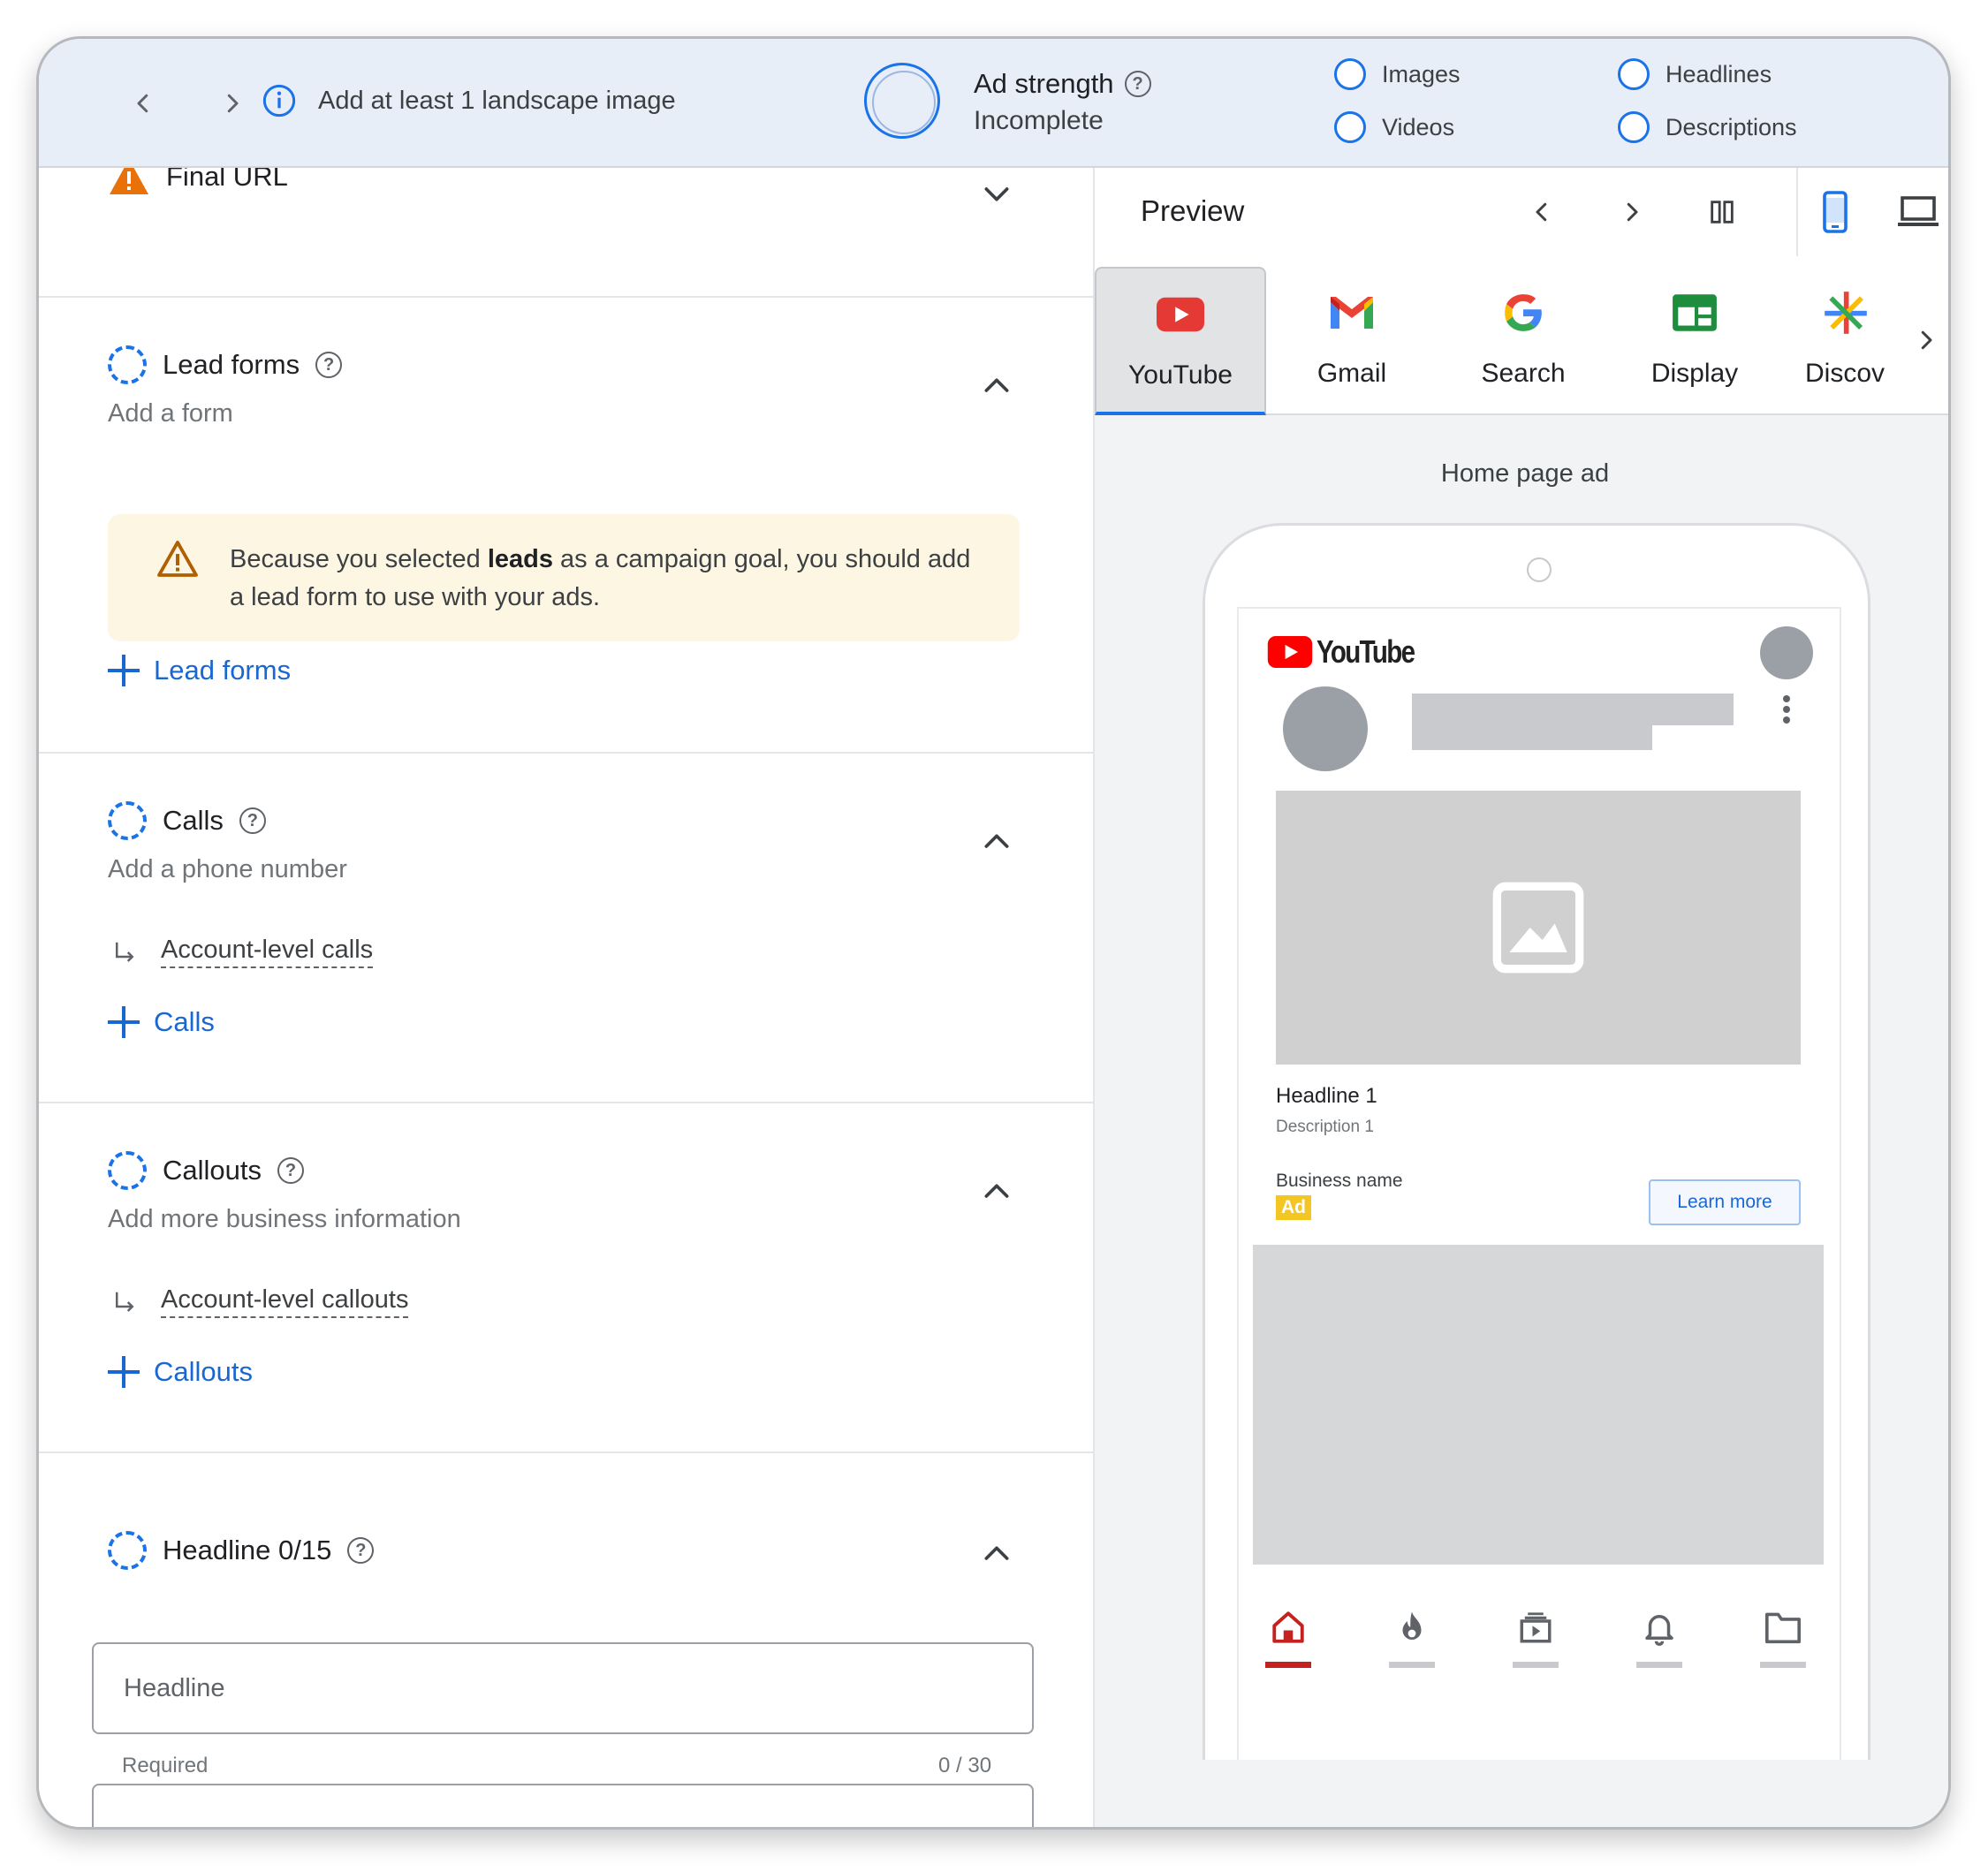  I want to click on section-title: Callouts, so click(212, 1170).